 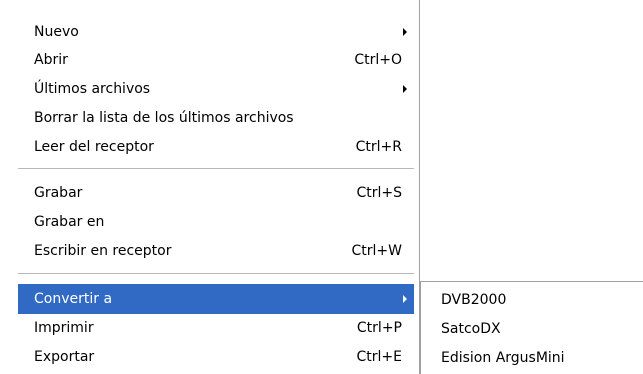 What do you see at coordinates (531, 300) in the screenshot?
I see `submenu-item-dvb2000: DVB2000` at bounding box center [531, 300].